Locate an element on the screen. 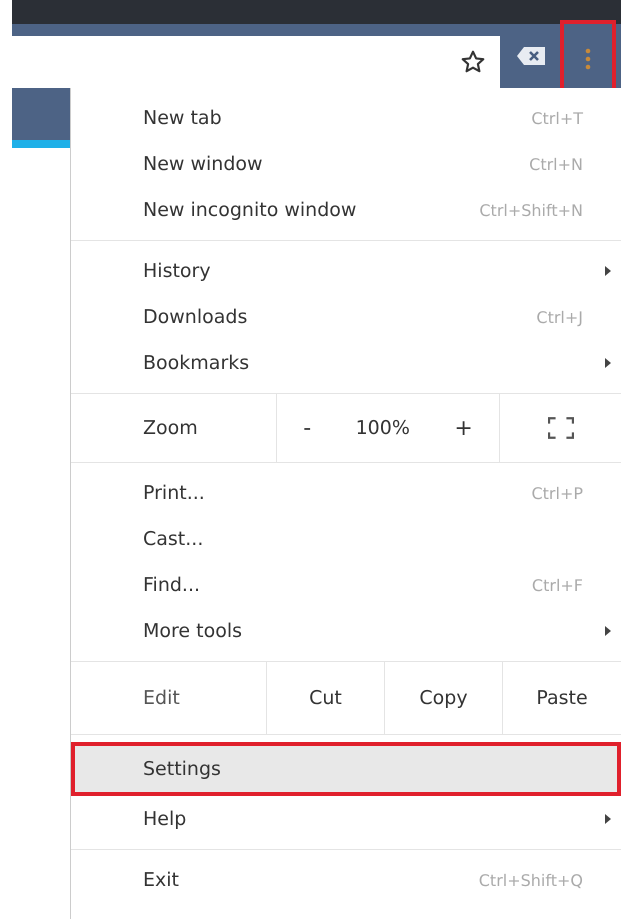 The image size is (621, 919). menu-item: History is located at coordinates (346, 271).